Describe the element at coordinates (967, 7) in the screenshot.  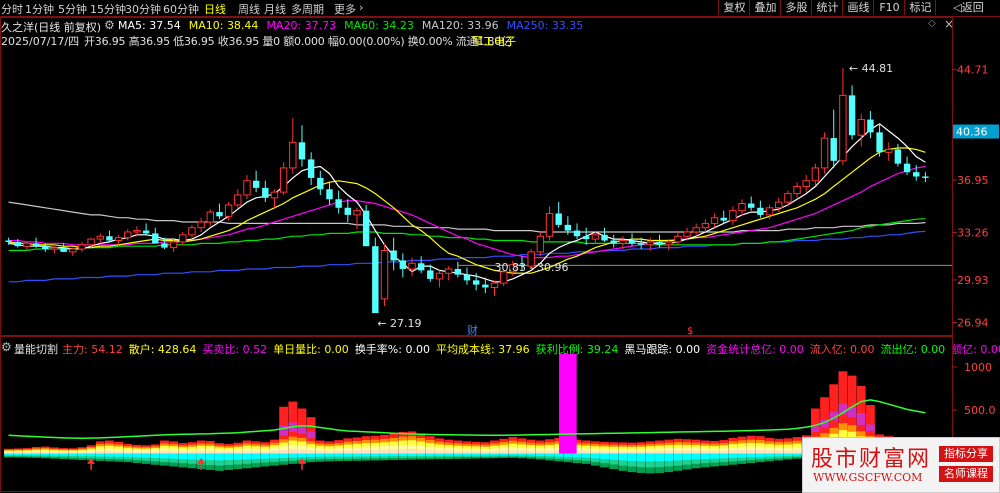
I see `toolbar-button: ◁返回` at that location.